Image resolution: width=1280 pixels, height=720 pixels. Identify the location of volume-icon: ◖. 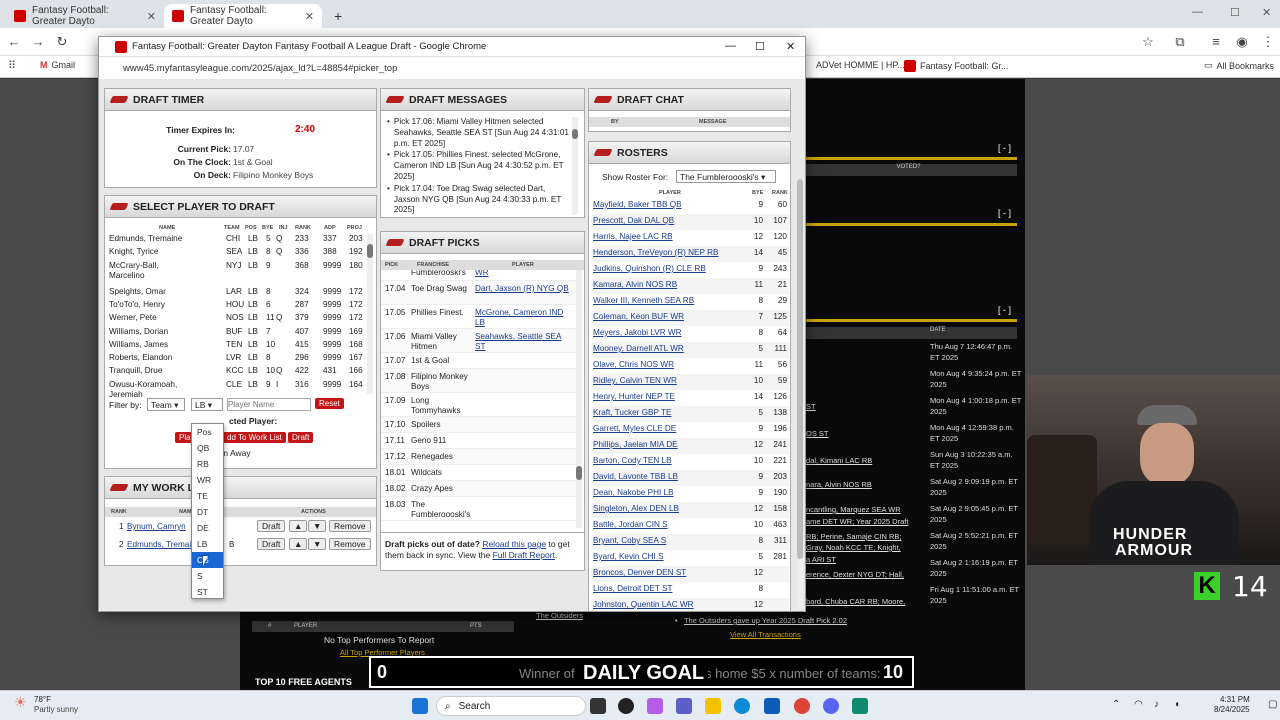
(1177, 704).